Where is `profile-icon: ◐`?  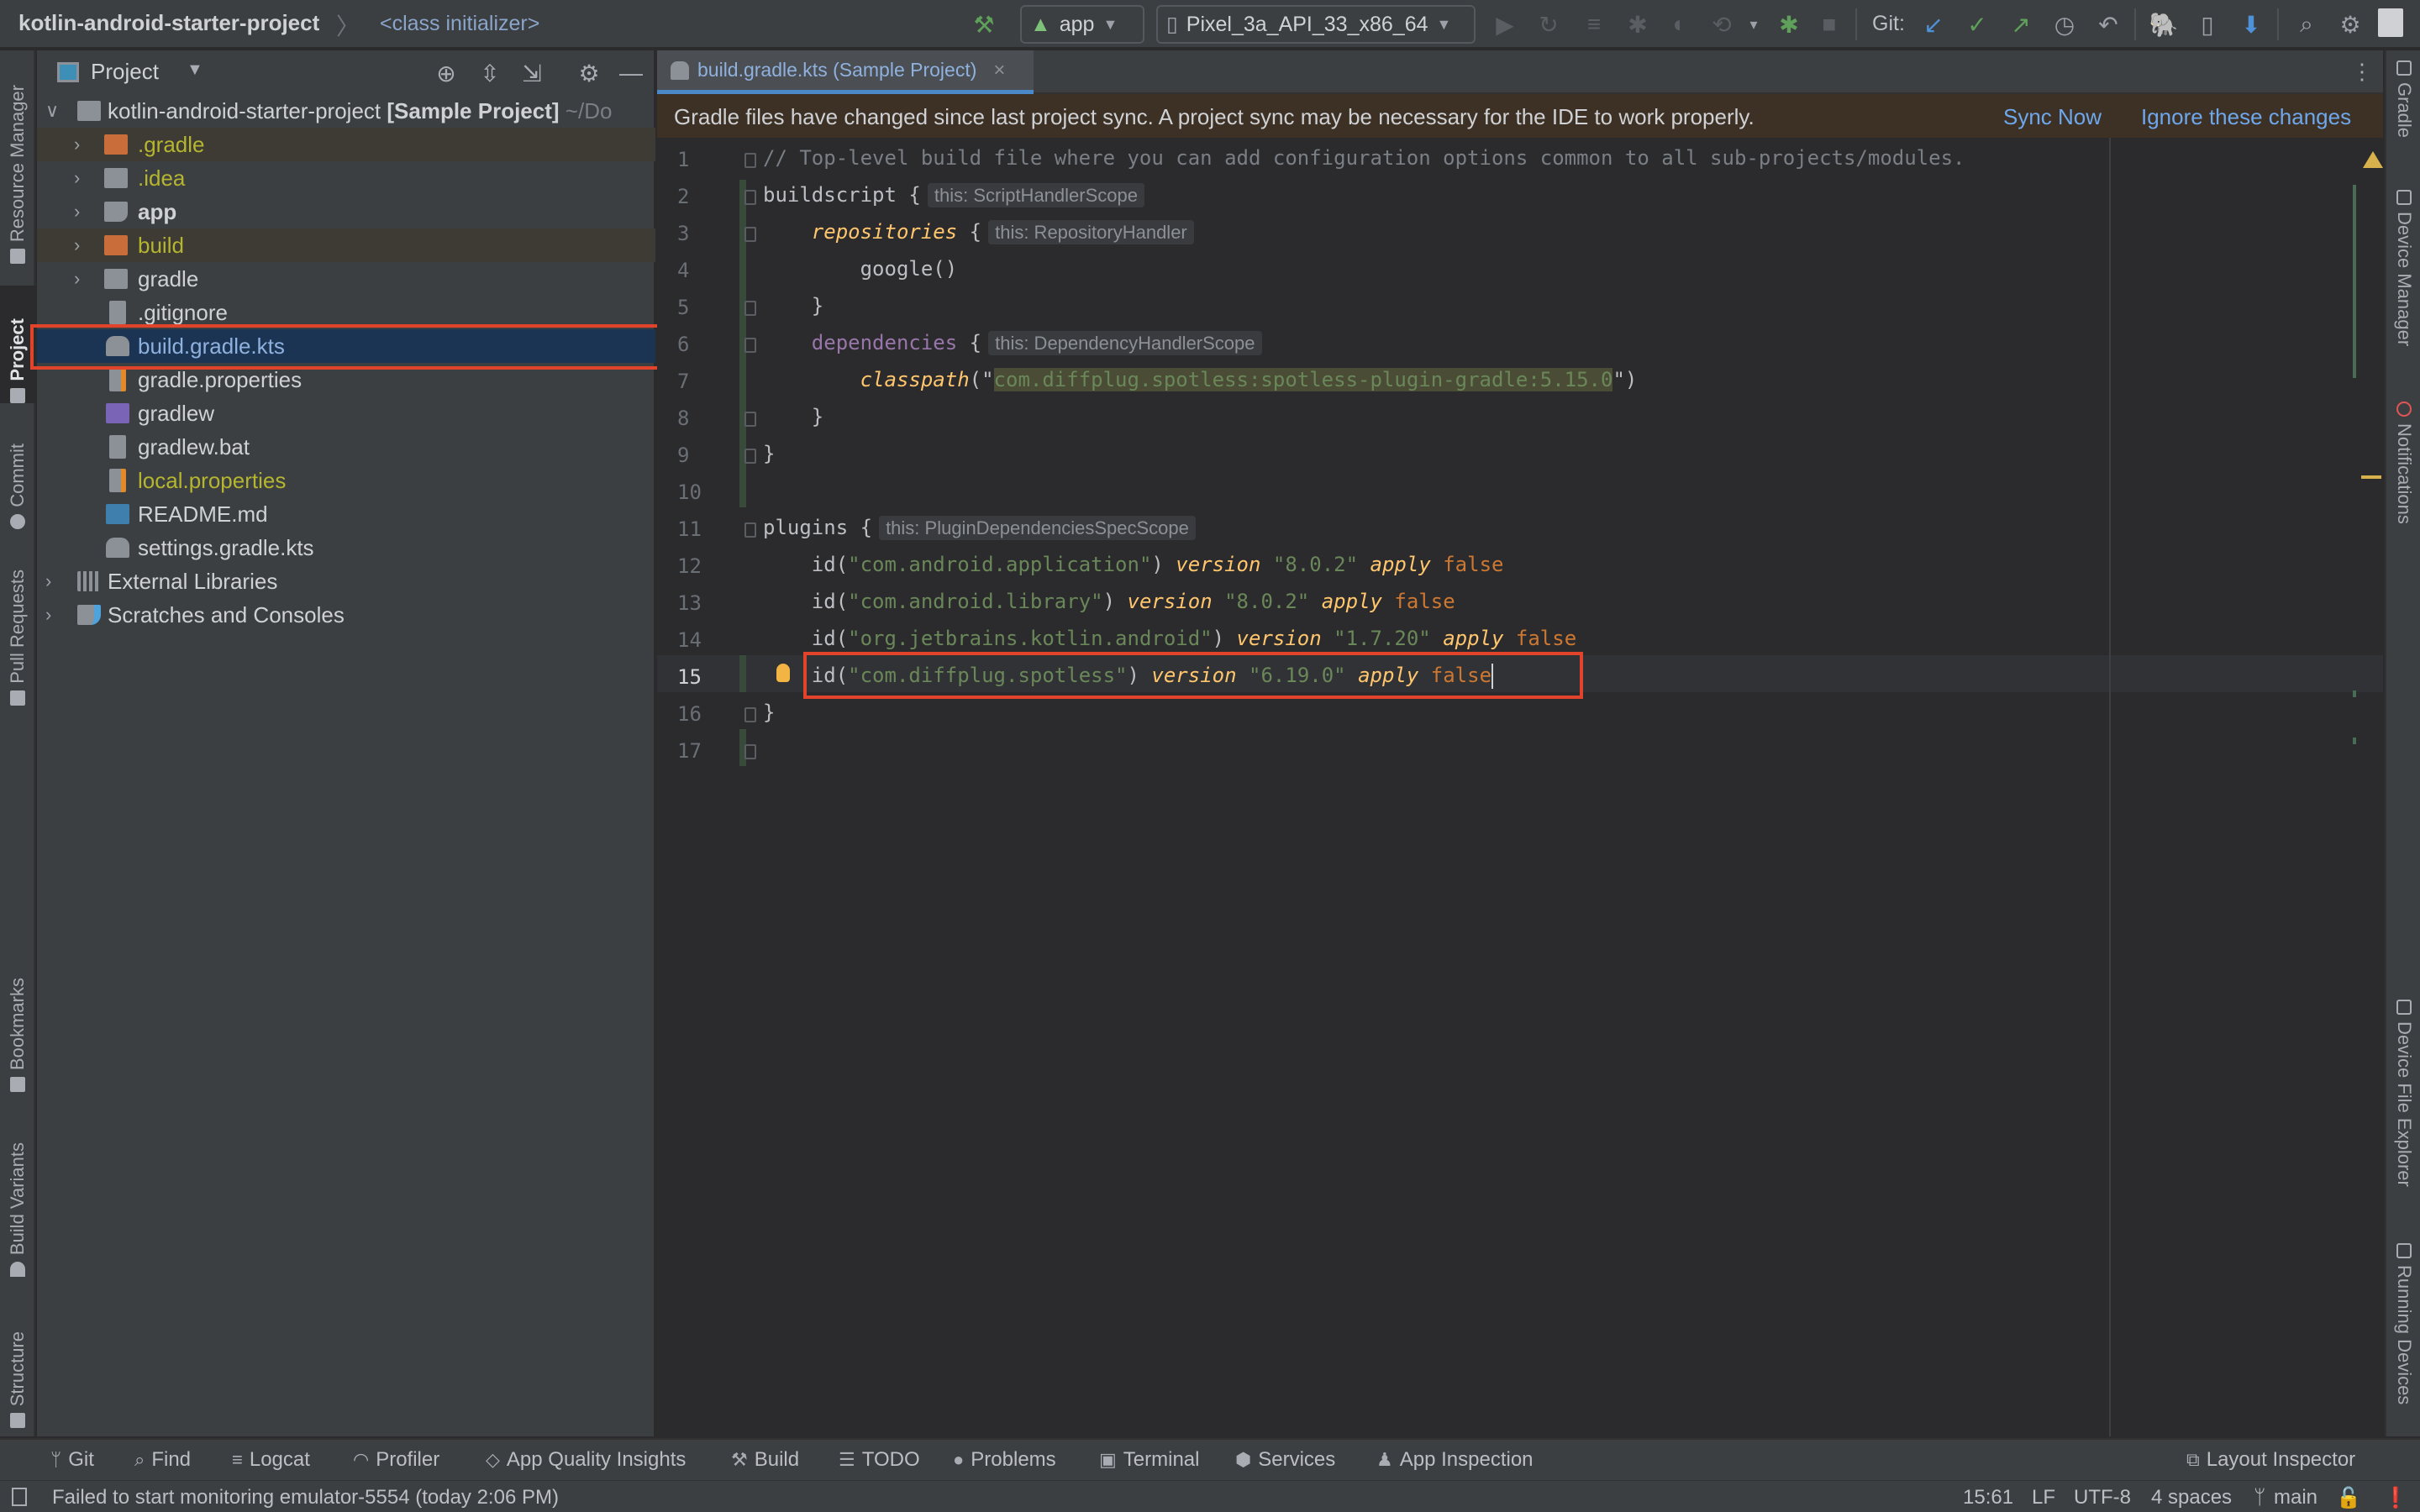 profile-icon: ◐ is located at coordinates (1680, 24).